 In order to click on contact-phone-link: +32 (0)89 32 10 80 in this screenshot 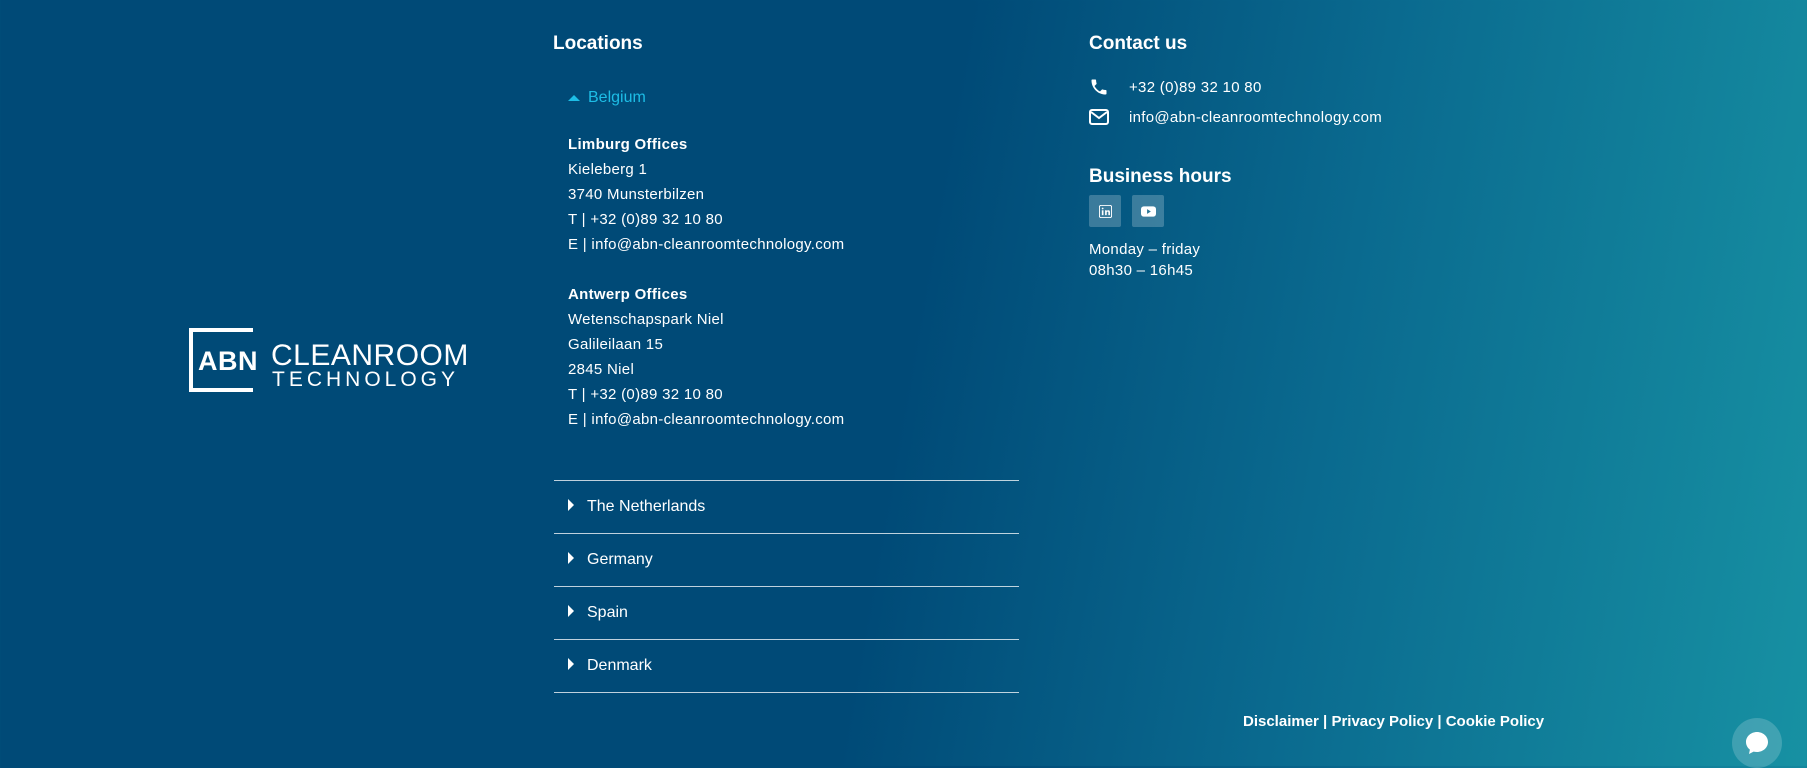, I will do `click(1175, 87)`.